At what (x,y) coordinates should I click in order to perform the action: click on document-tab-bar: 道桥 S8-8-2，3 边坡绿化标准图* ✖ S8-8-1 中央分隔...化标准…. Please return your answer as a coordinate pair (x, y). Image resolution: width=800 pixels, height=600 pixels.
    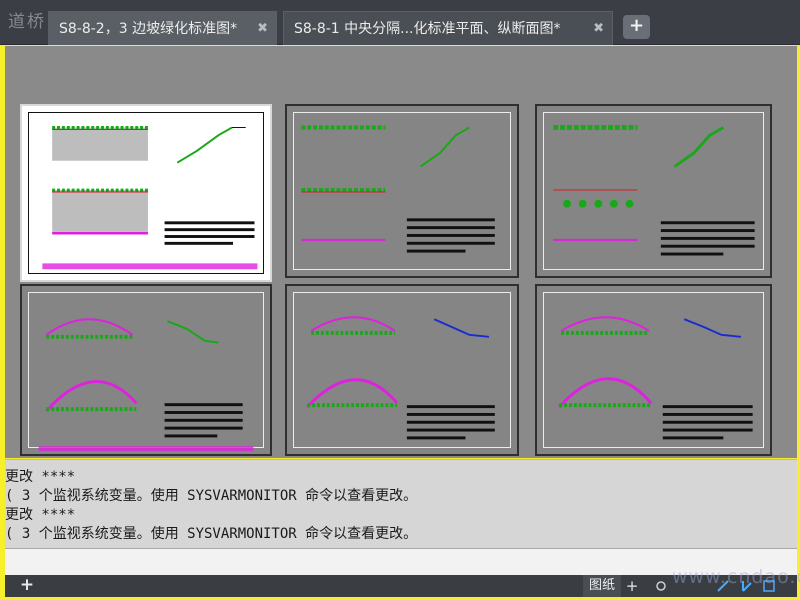
    Looking at the image, I should click on (400, 22).